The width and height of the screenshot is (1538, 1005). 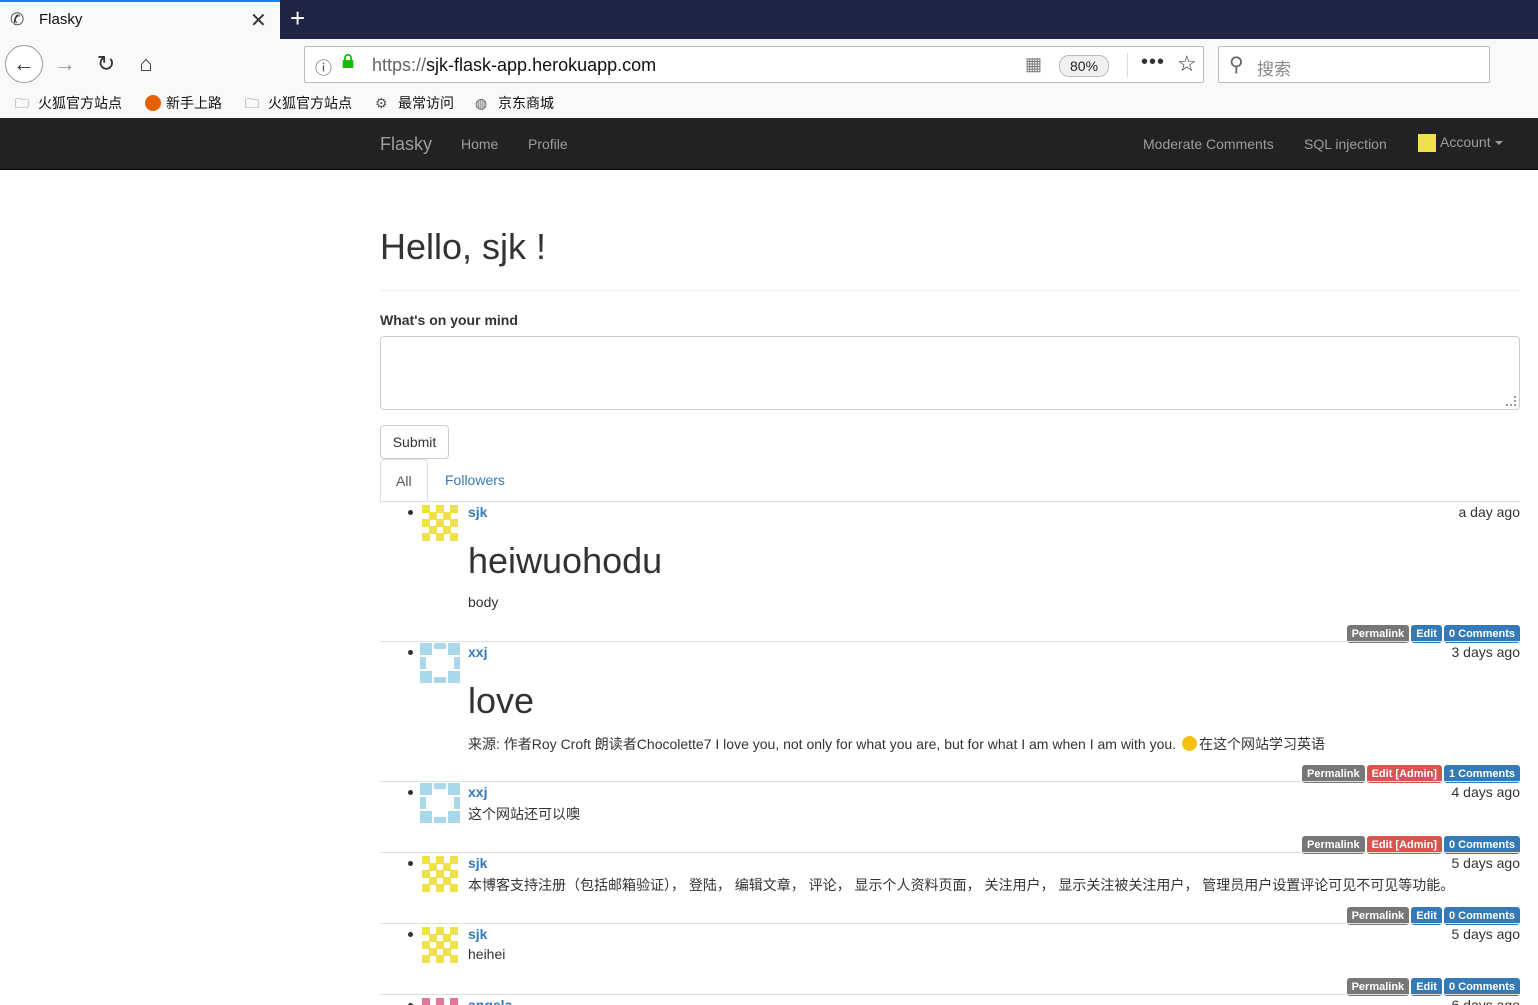 I want to click on post-title: heiwuohodu, so click(x=565, y=560).